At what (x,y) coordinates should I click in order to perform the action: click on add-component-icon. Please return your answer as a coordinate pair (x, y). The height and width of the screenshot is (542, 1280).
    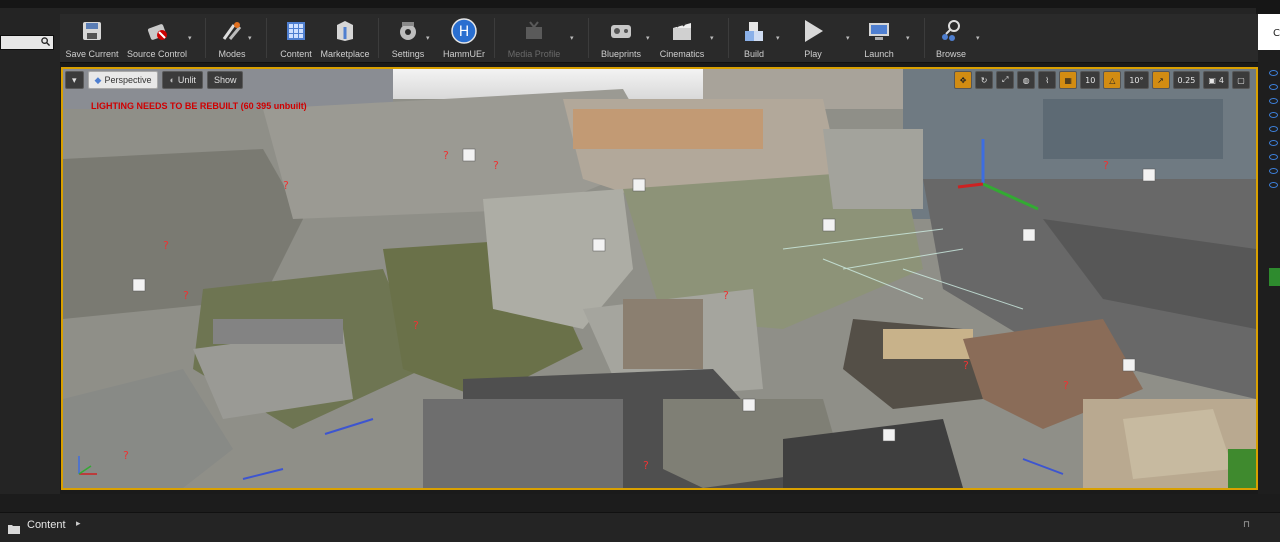
    Looking at the image, I should click on (1274, 277).